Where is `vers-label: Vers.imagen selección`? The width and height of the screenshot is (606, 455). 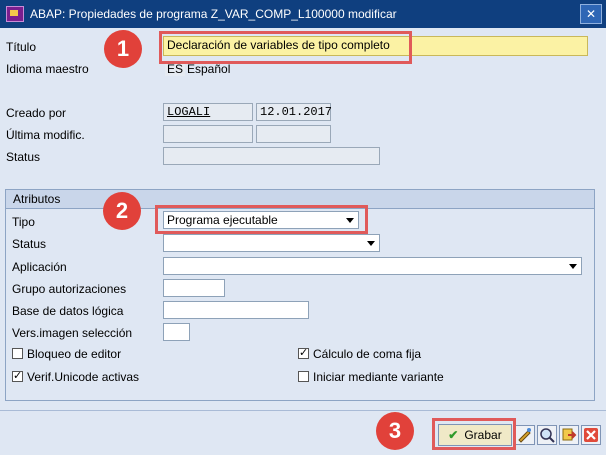 vers-label: Vers.imagen selección is located at coordinates (72, 333).